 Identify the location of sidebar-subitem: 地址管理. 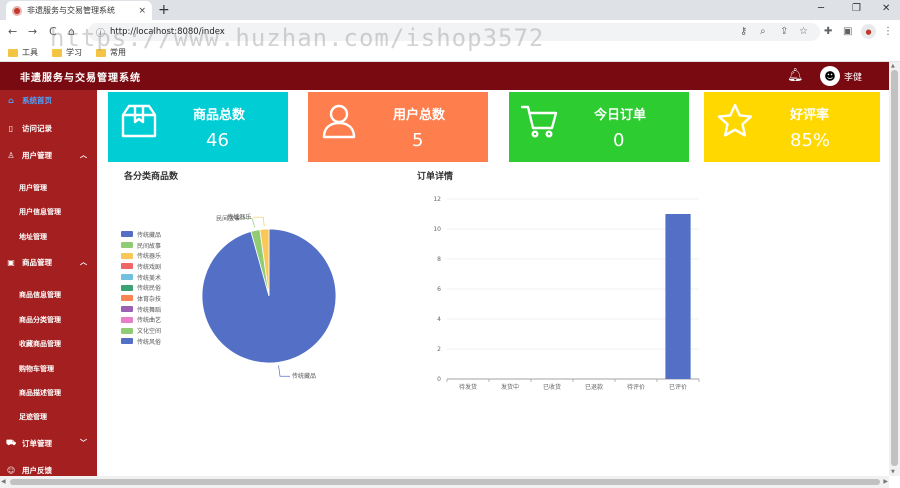
(33, 237).